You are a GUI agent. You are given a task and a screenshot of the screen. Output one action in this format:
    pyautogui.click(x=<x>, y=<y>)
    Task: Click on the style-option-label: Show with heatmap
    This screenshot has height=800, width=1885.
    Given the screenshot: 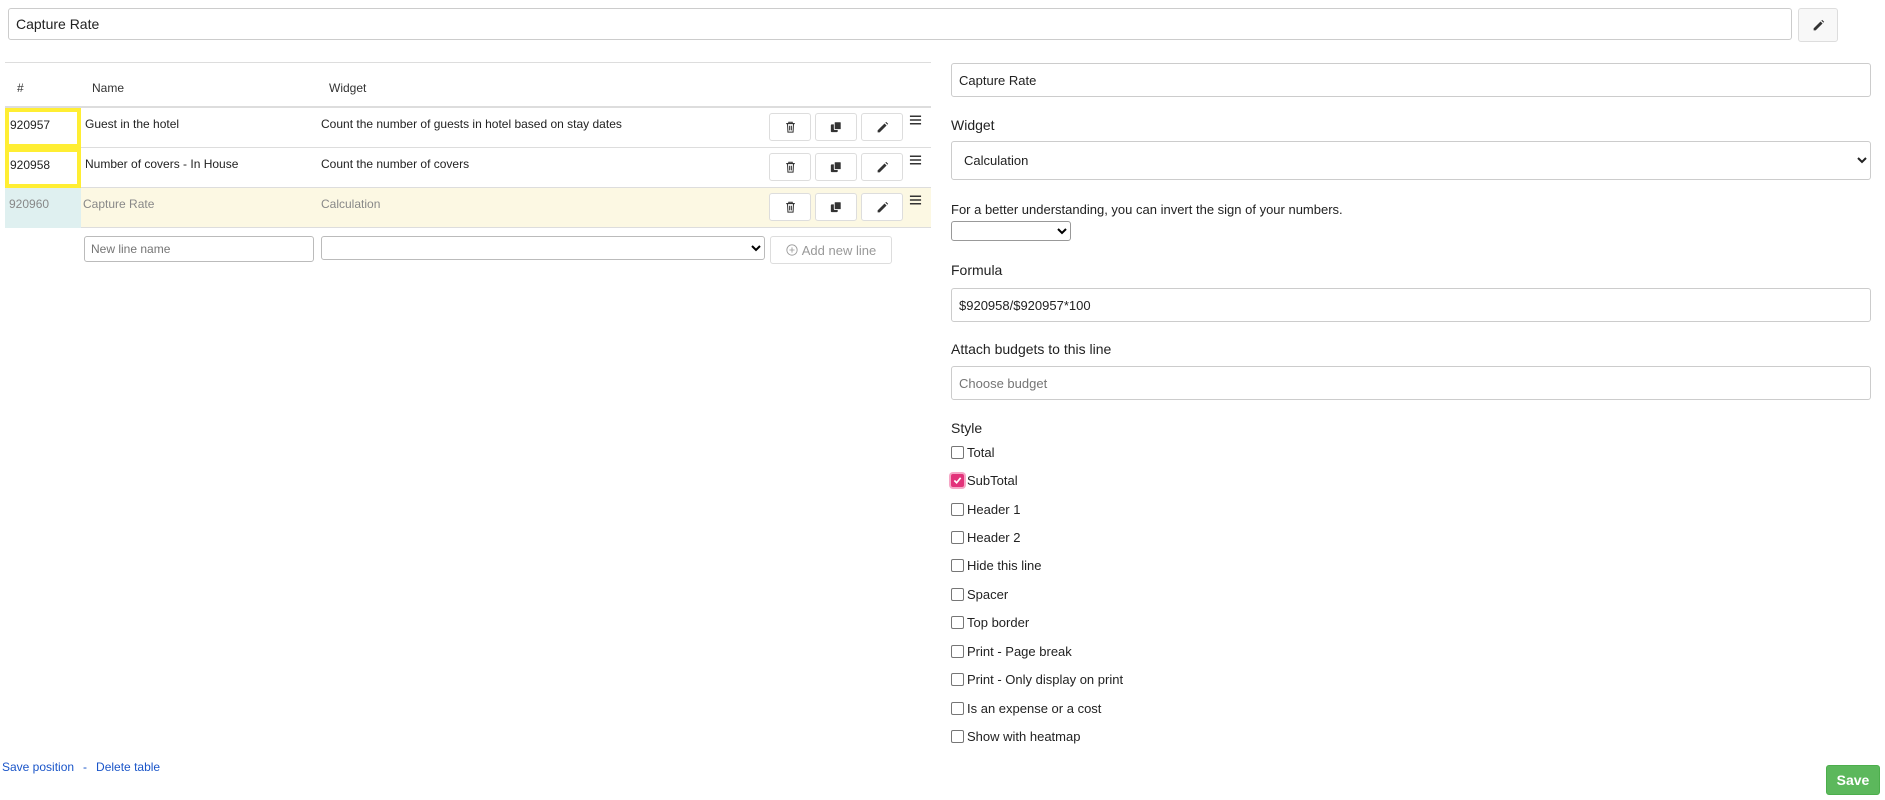 What is the action you would take?
    pyautogui.click(x=1024, y=736)
    